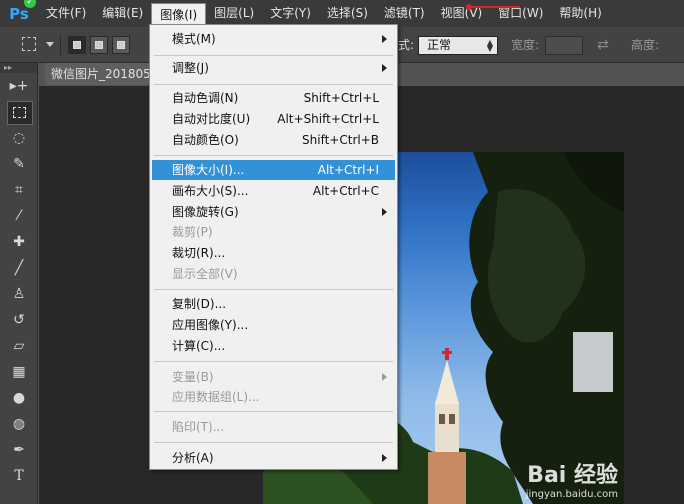  What do you see at coordinates (340, 140) in the screenshot?
I see `menu-item-shortcut: Shift+Ctrl+B` at bounding box center [340, 140].